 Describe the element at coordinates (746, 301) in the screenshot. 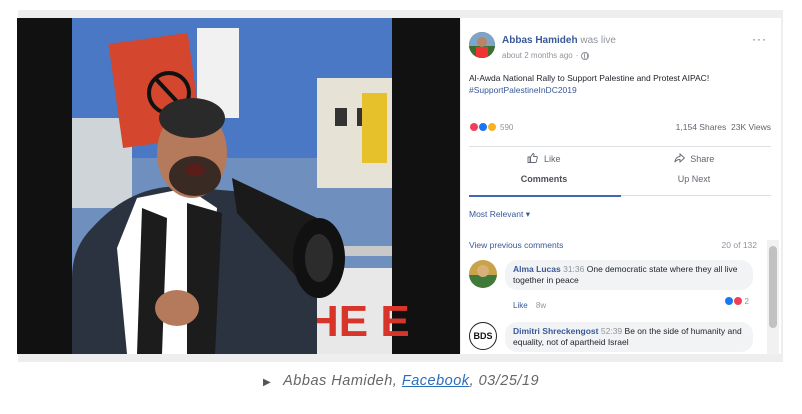

I see `comment-reaction-count: 2` at that location.